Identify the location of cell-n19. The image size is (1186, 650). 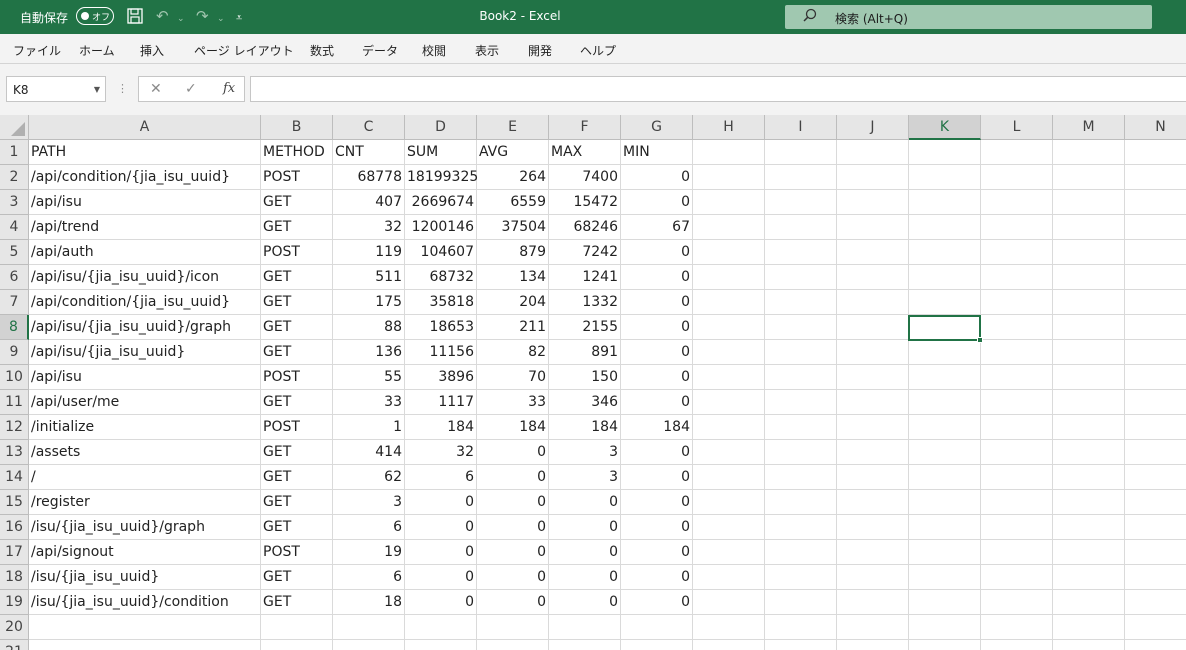
(1155, 602).